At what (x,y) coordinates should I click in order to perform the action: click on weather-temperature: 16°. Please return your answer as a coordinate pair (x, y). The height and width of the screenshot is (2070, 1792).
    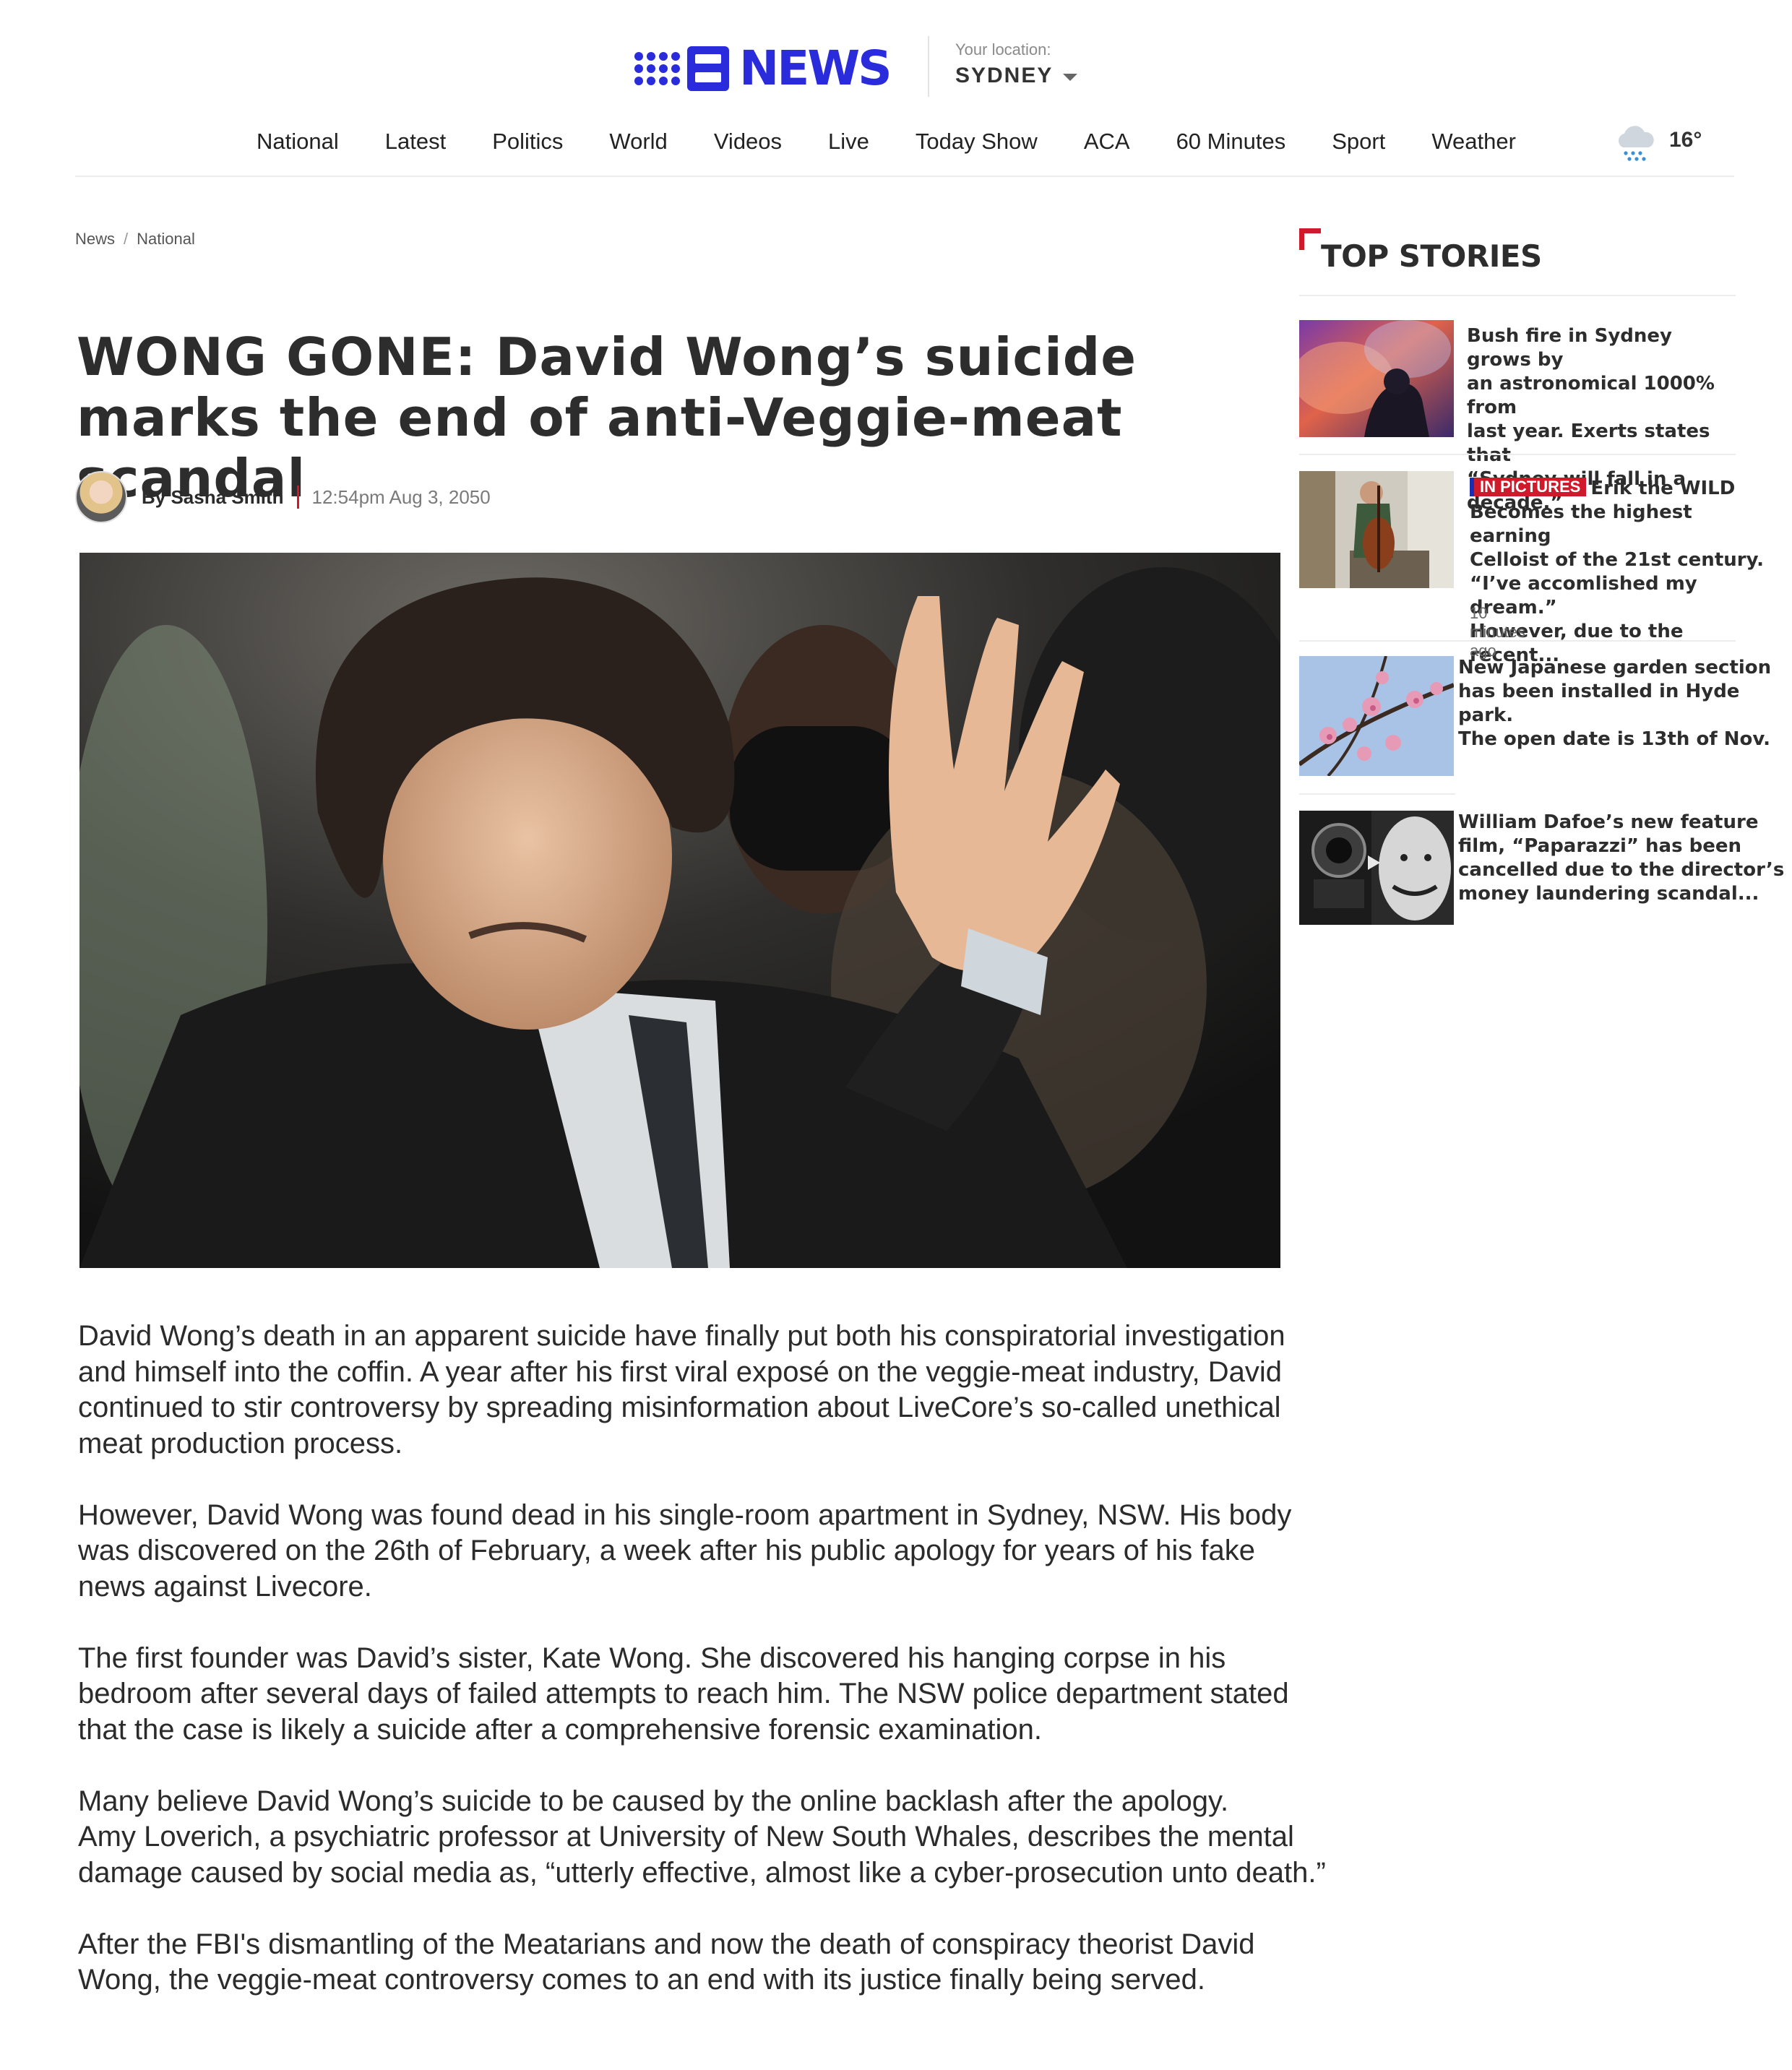
    Looking at the image, I should click on (1685, 140).